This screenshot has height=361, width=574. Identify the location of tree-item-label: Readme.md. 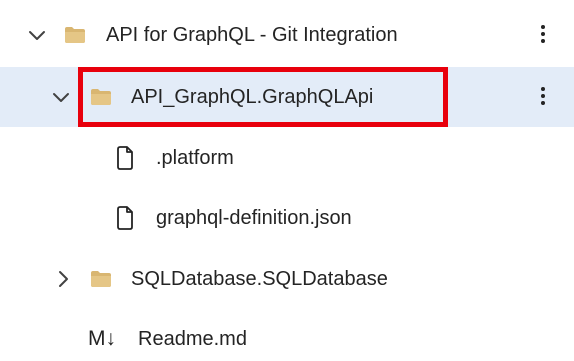
(192, 339).